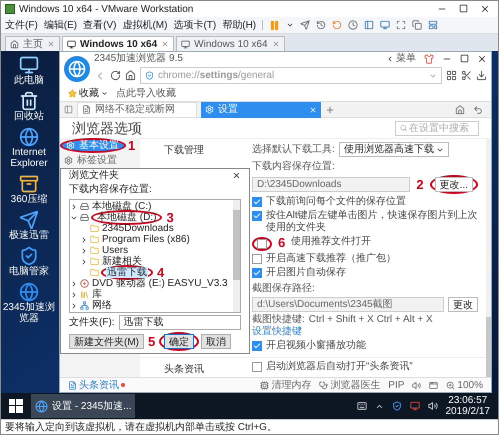 The image size is (499, 435). Describe the element at coordinates (97, 294) in the screenshot. I see `tree-item: 库` at that location.